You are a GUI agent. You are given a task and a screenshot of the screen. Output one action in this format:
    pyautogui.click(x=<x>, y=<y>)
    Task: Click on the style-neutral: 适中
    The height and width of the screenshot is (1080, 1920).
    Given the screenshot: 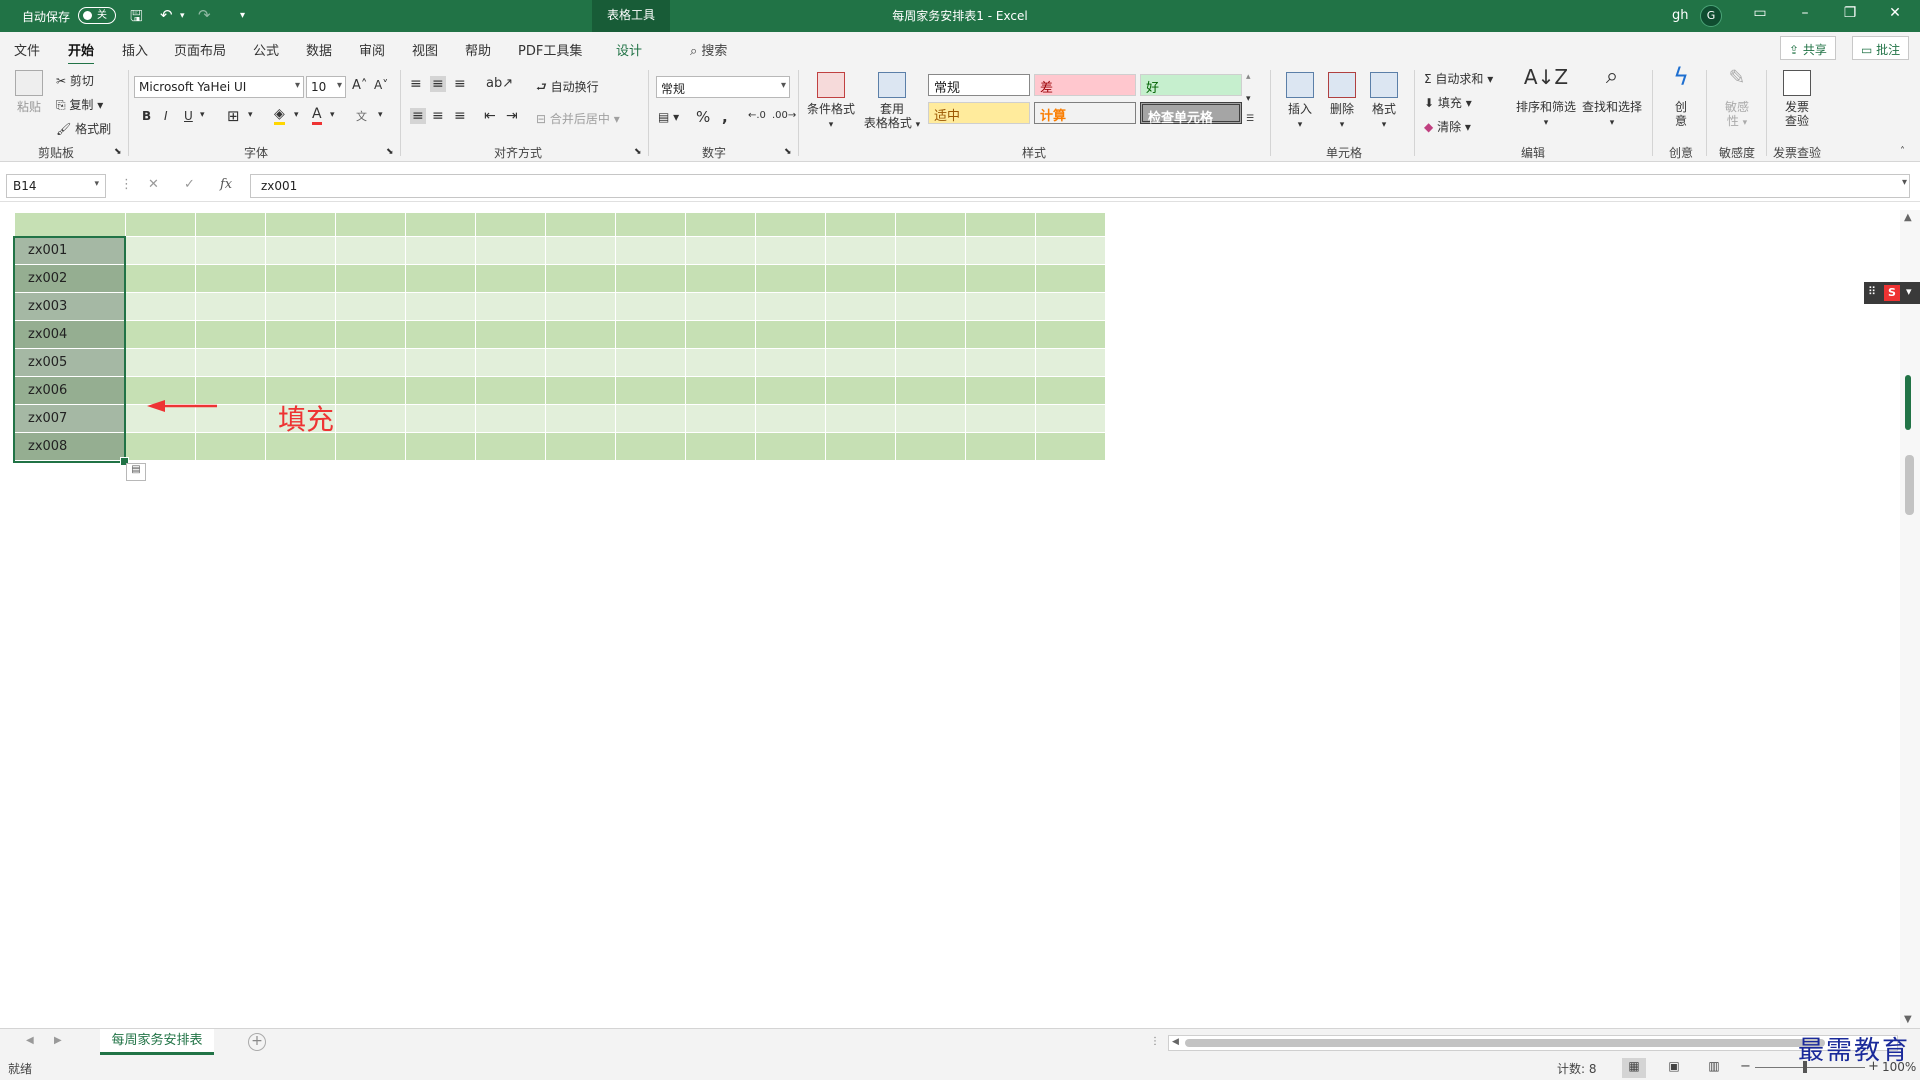 What is the action you would take?
    pyautogui.click(x=979, y=113)
    